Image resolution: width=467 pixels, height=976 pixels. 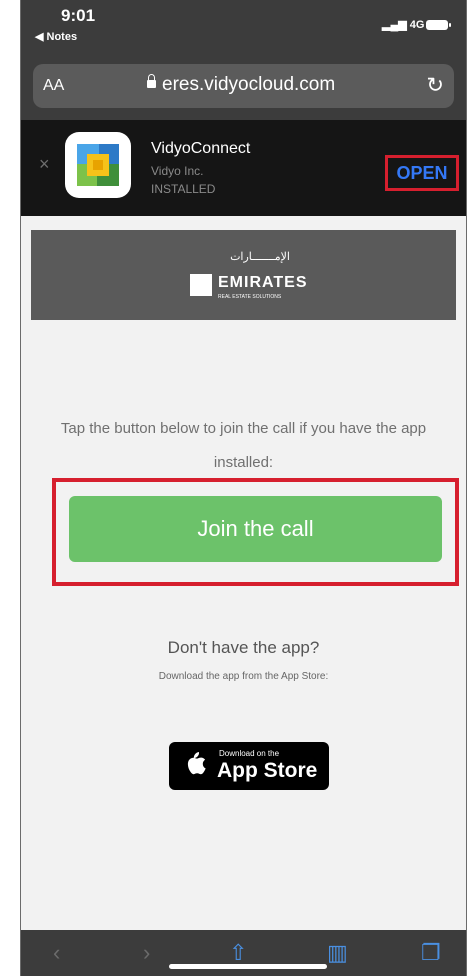 I want to click on signal-bars-icon: ▂▄▆, so click(x=394, y=25).